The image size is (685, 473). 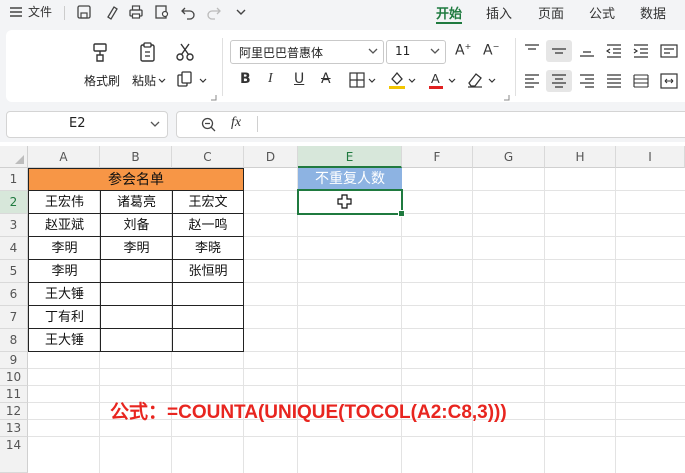 What do you see at coordinates (350, 157) in the screenshot?
I see `col-header-e: E` at bounding box center [350, 157].